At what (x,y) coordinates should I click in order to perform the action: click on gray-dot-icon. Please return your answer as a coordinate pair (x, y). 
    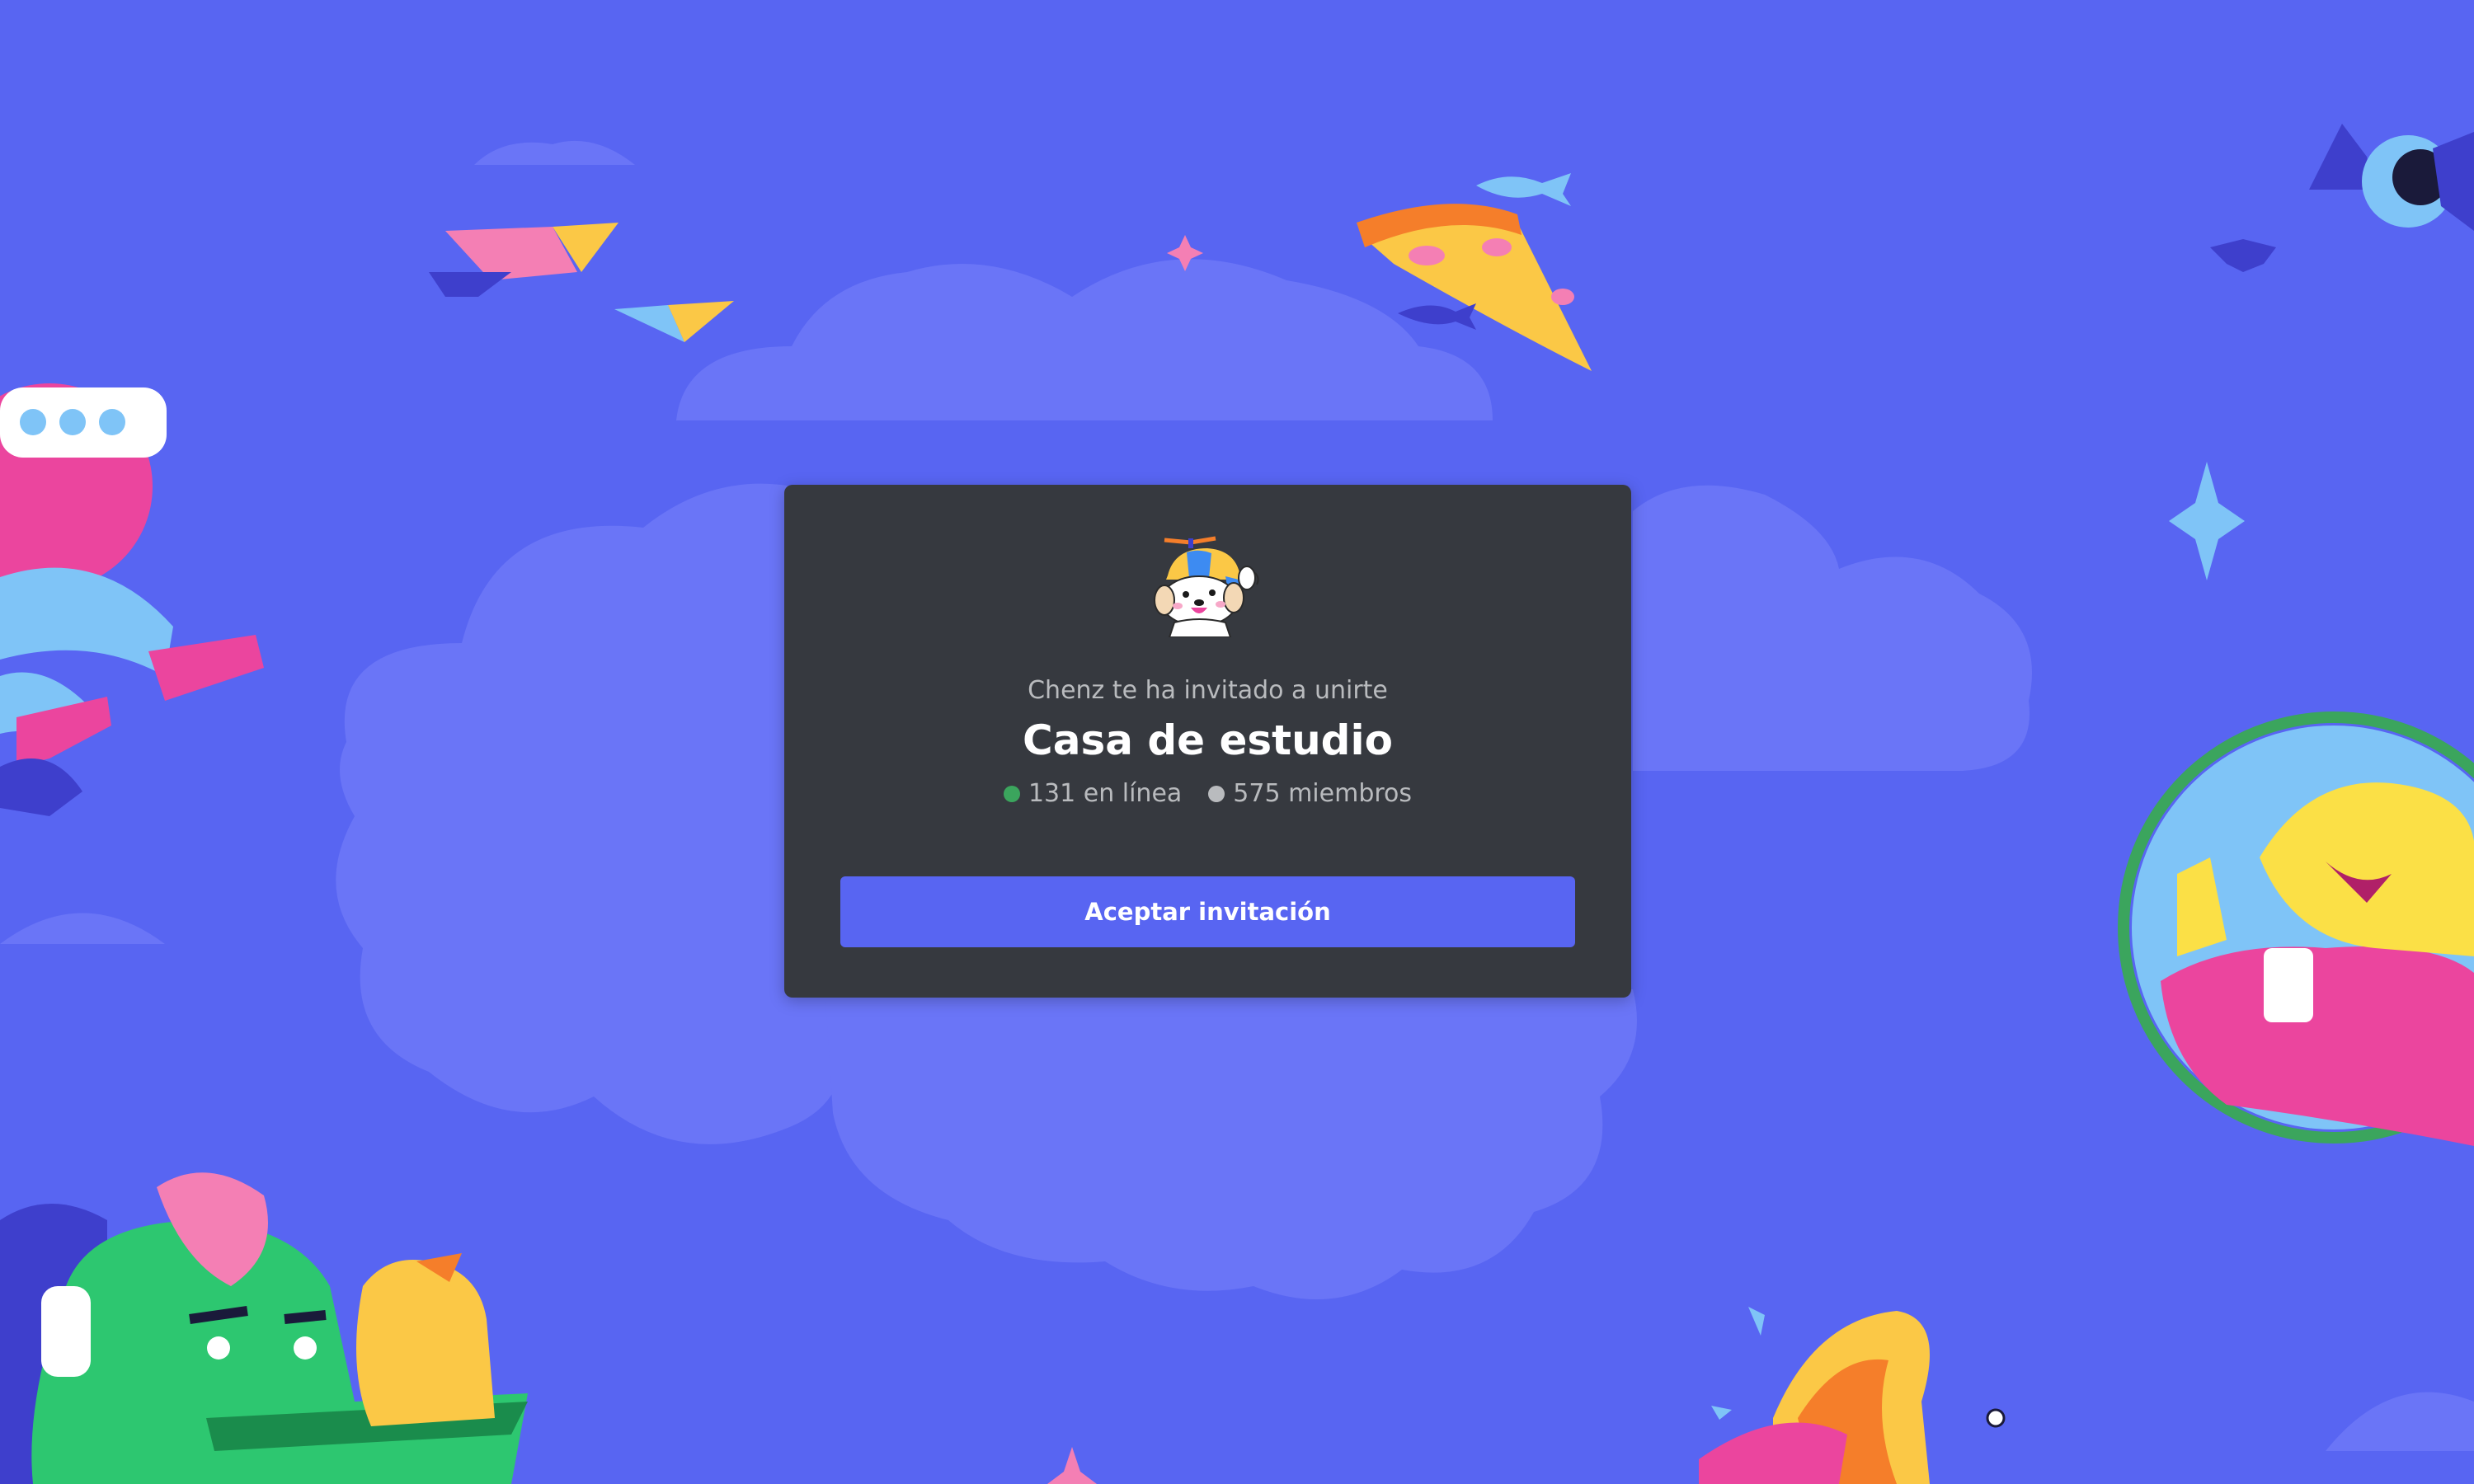
    Looking at the image, I should click on (1216, 794).